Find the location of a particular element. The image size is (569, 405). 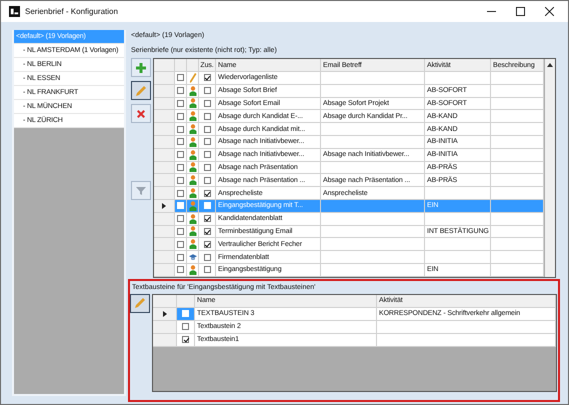

window-title: Serienbrief - Konfiguration is located at coordinates (71, 11).